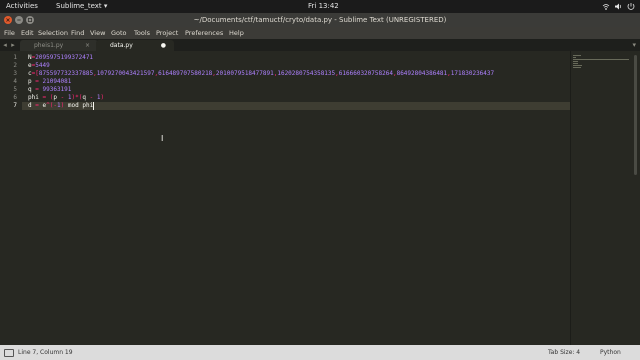 This screenshot has width=640, height=360. I want to click on status-bar: Line 7, Column 19 Tab Size: 4 Python, so click(320, 352).